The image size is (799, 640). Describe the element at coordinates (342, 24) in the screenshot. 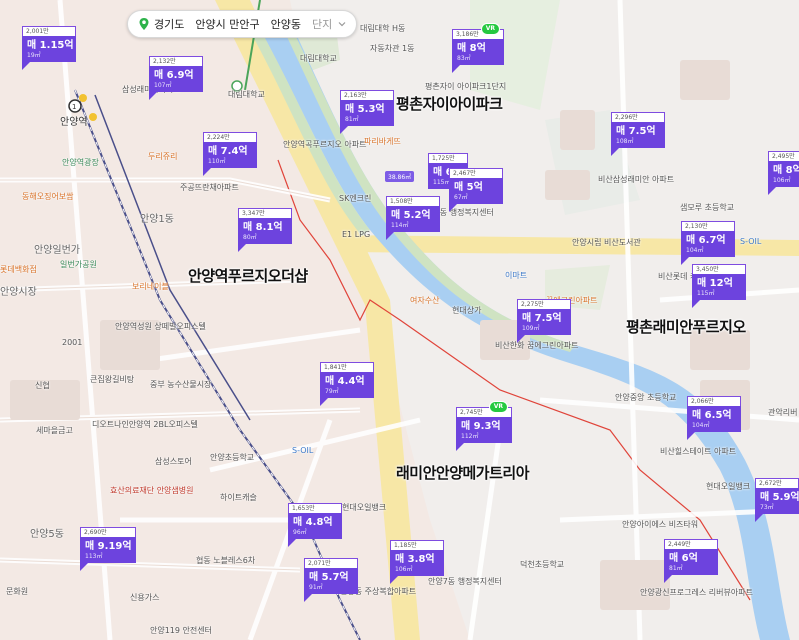

I see `chevron-down-icon` at that location.